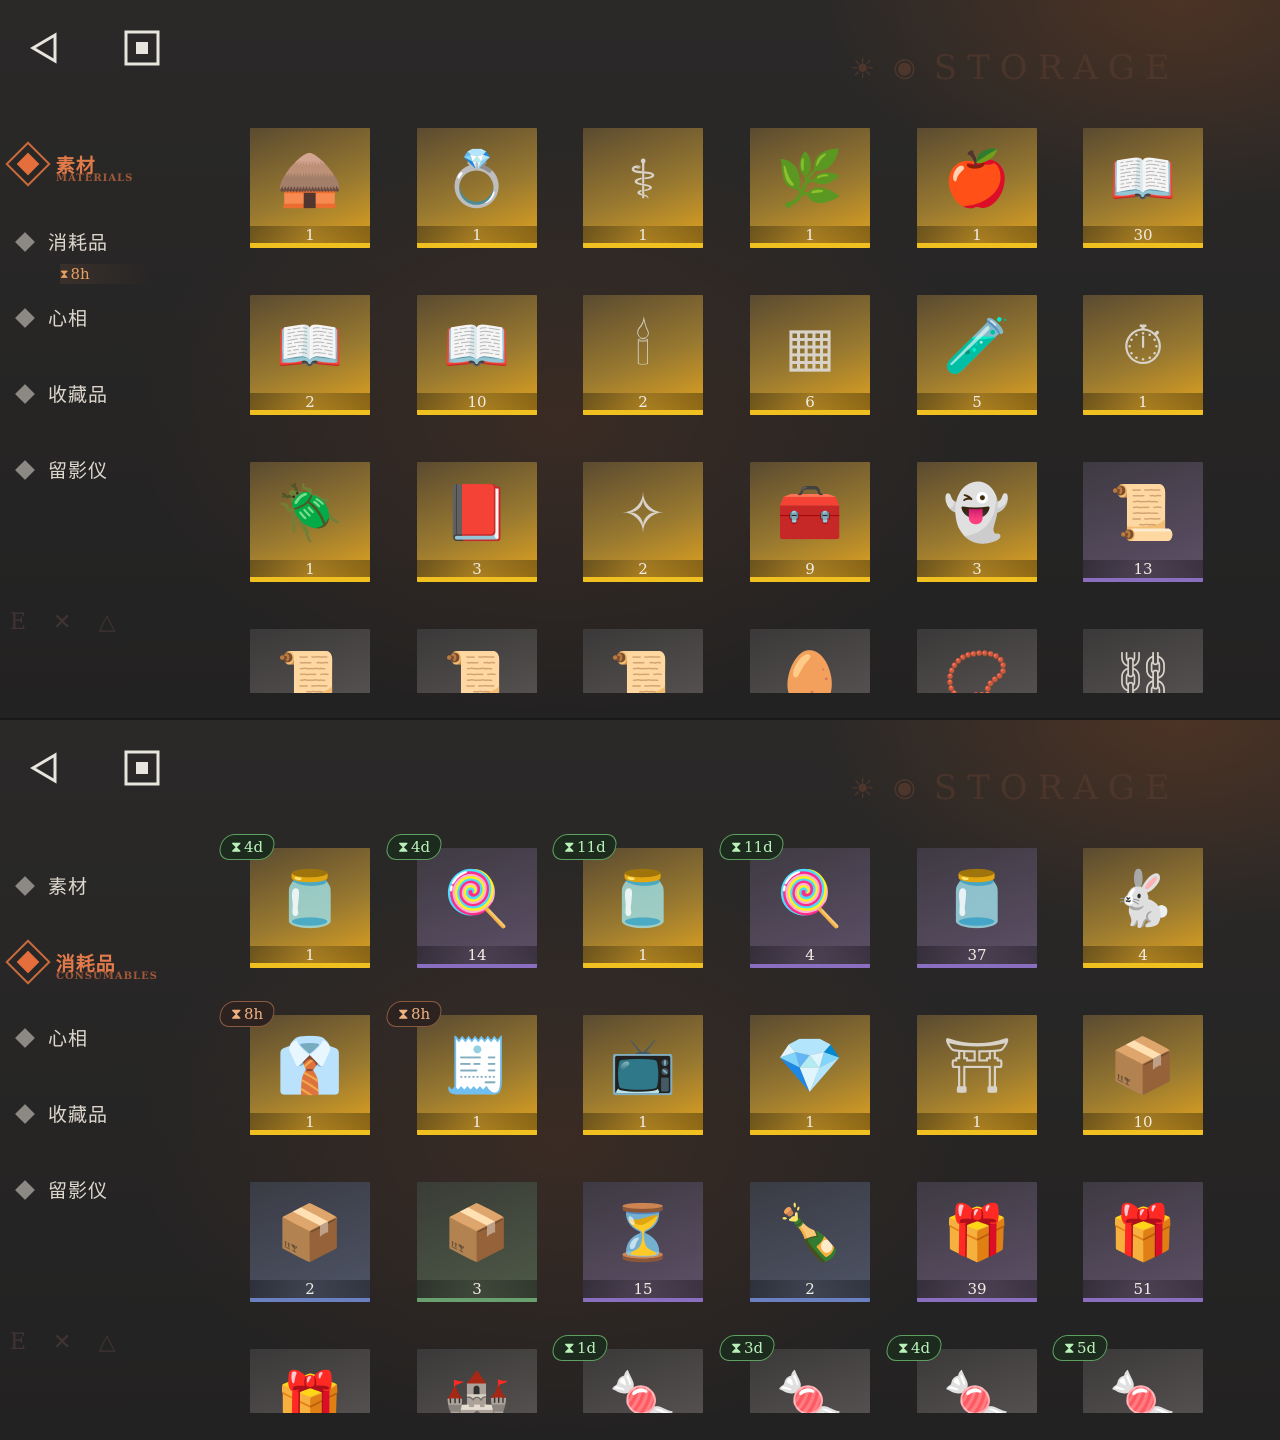 The image size is (1280, 1440). What do you see at coordinates (81, 962) in the screenshot?
I see `sidebar-item-consumables: 消耗品 CONSUMABLES` at bounding box center [81, 962].